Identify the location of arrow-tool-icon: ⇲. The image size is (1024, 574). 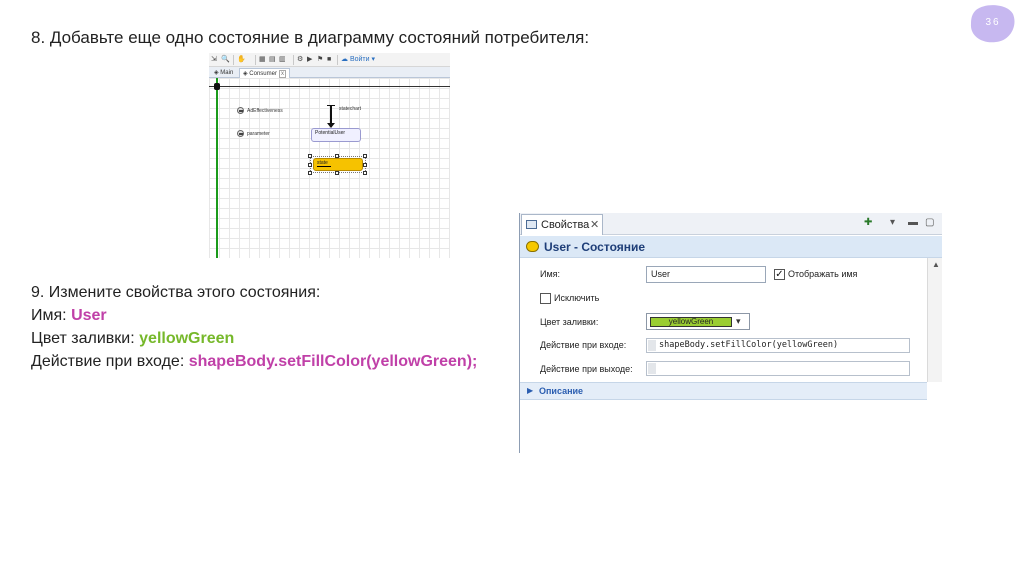
(214, 60).